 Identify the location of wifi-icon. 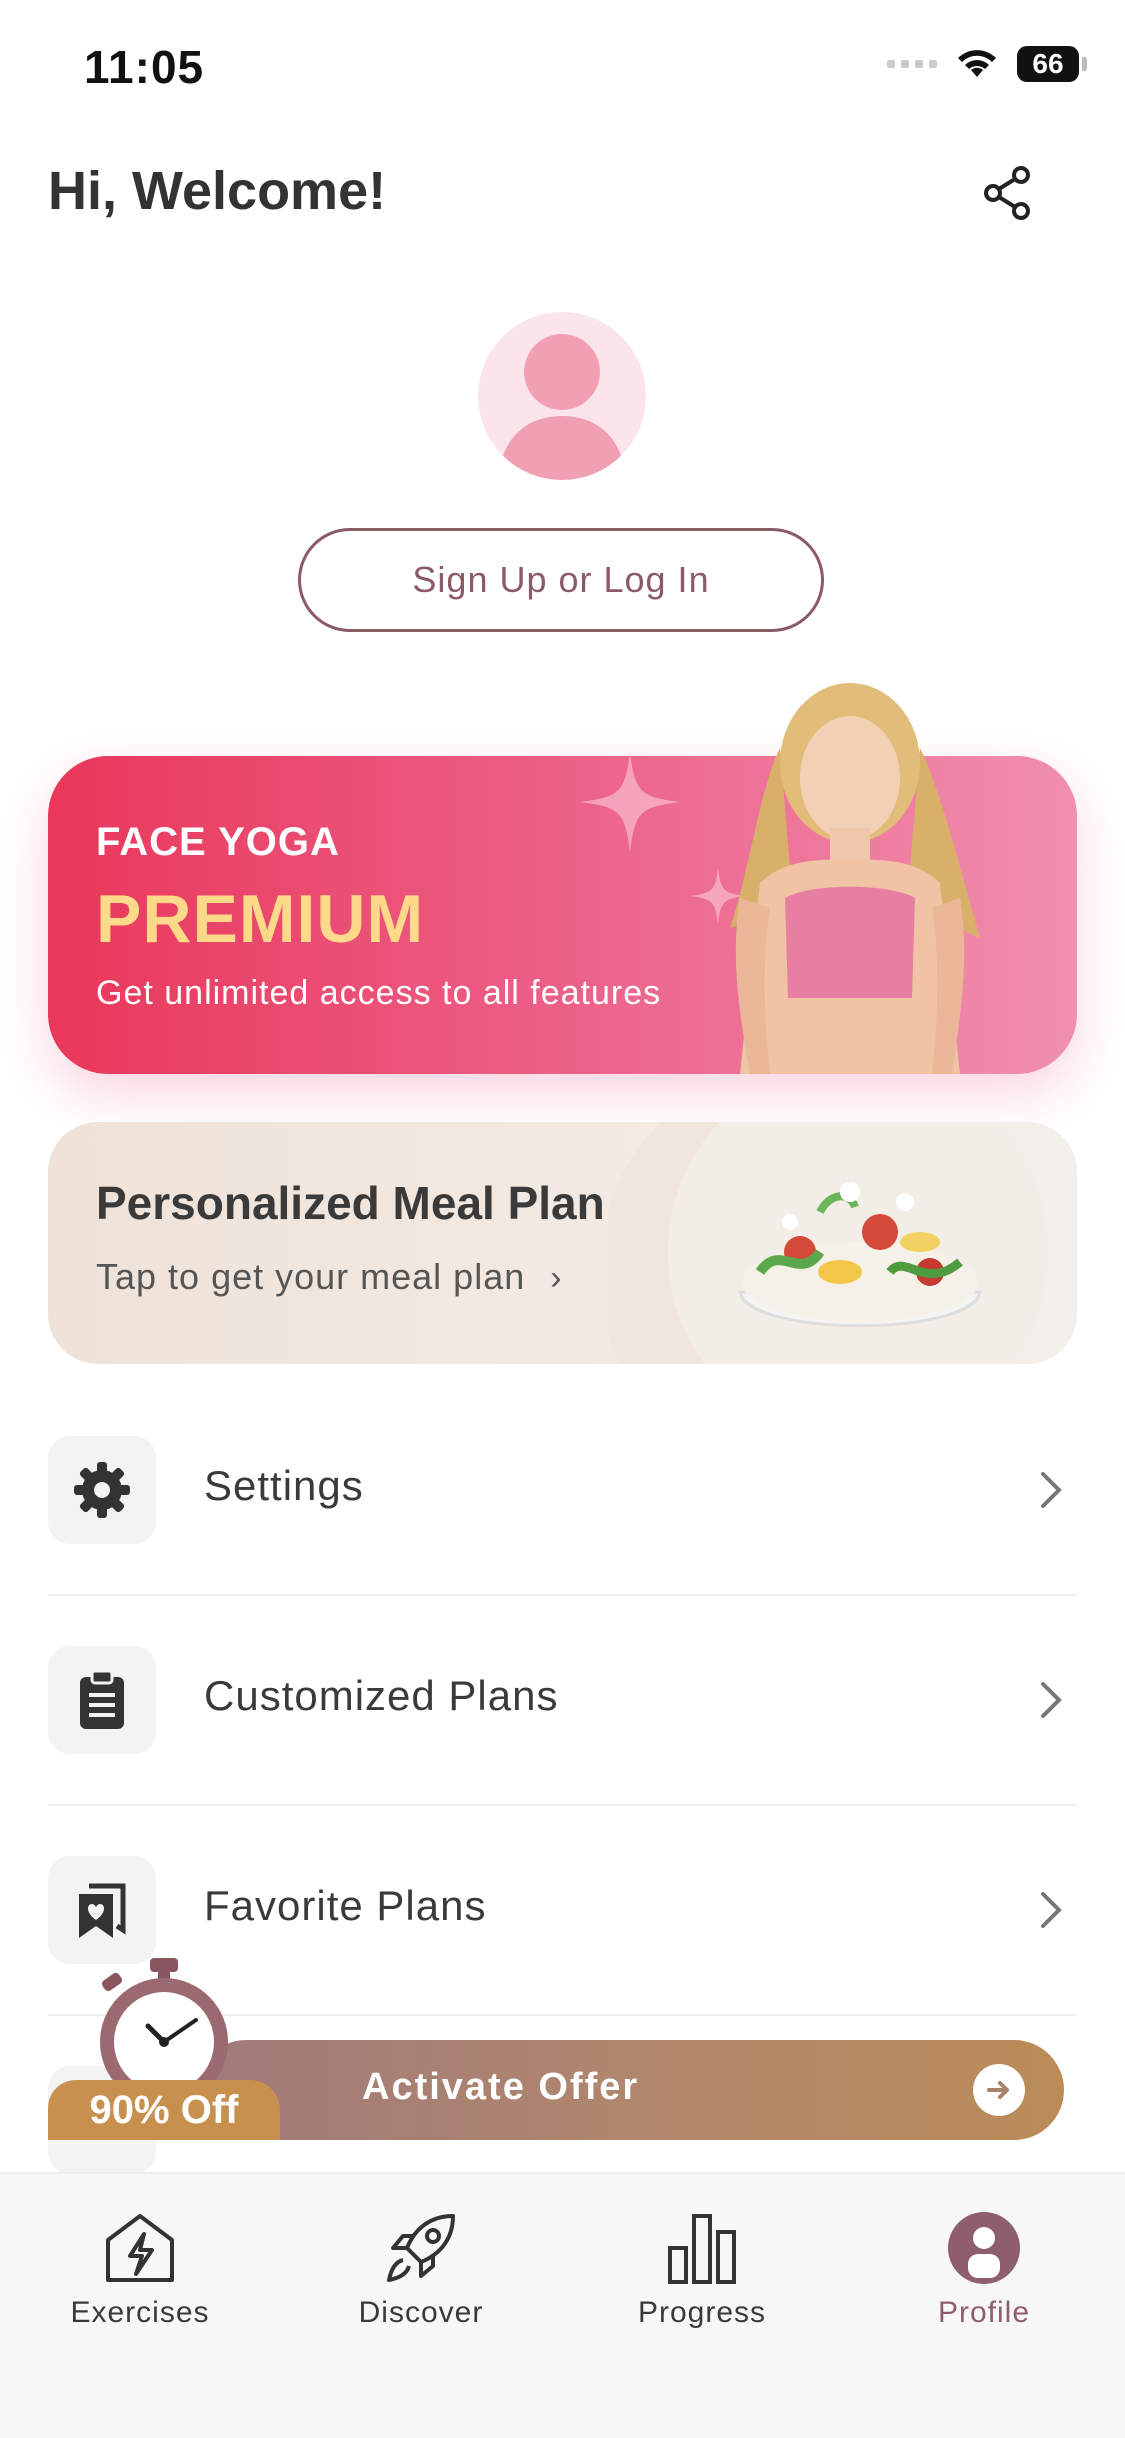
(977, 63).